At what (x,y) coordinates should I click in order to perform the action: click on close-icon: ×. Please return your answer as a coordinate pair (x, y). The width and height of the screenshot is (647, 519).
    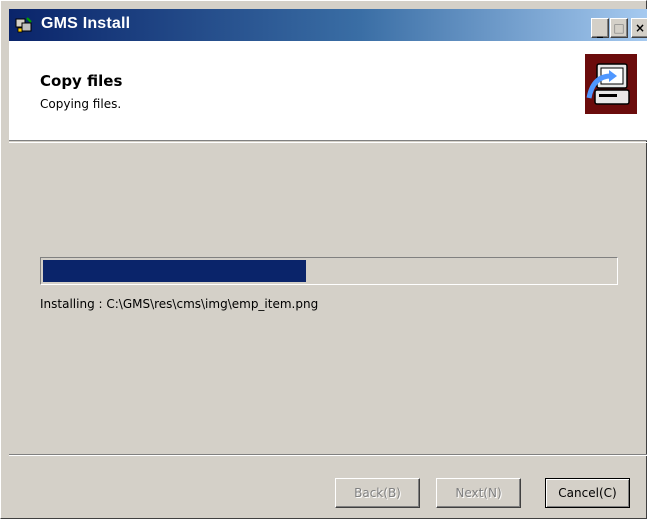
    Looking at the image, I should click on (640, 28).